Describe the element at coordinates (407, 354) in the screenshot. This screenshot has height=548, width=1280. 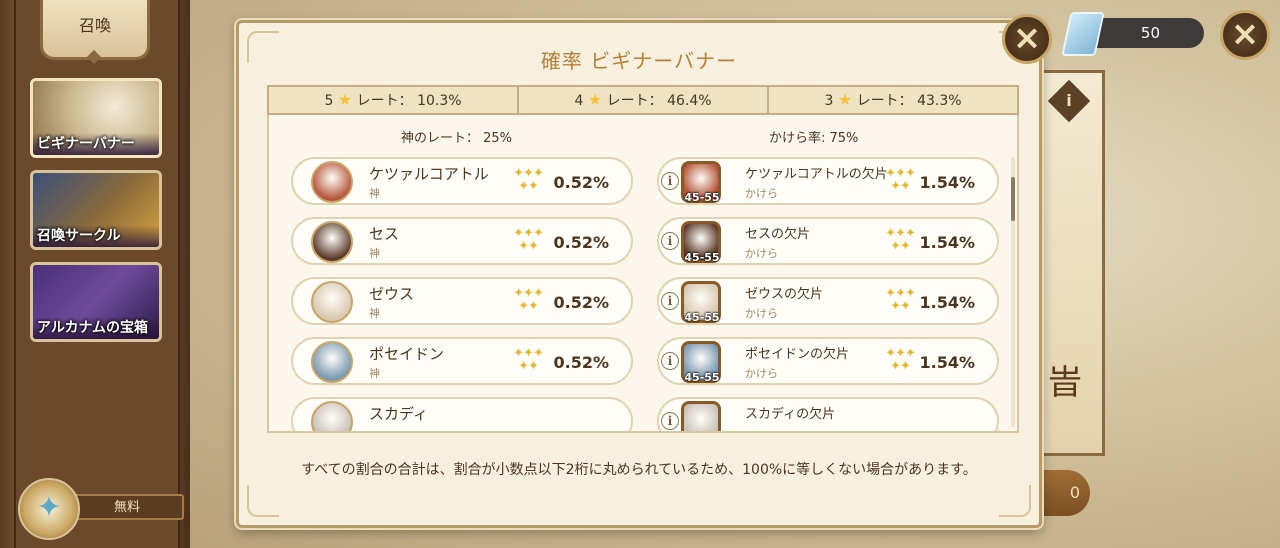
I see `hero-name: ポセイドン` at that location.